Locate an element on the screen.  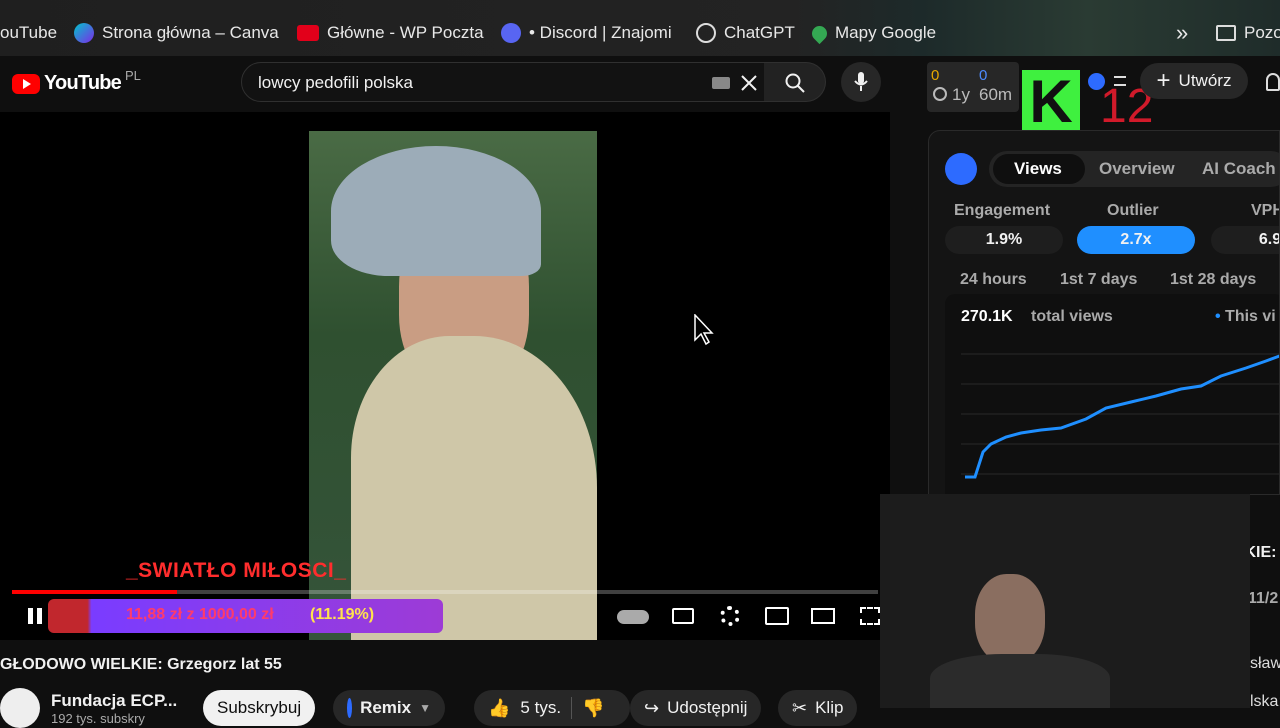
canva-icon is located at coordinates (84, 33).